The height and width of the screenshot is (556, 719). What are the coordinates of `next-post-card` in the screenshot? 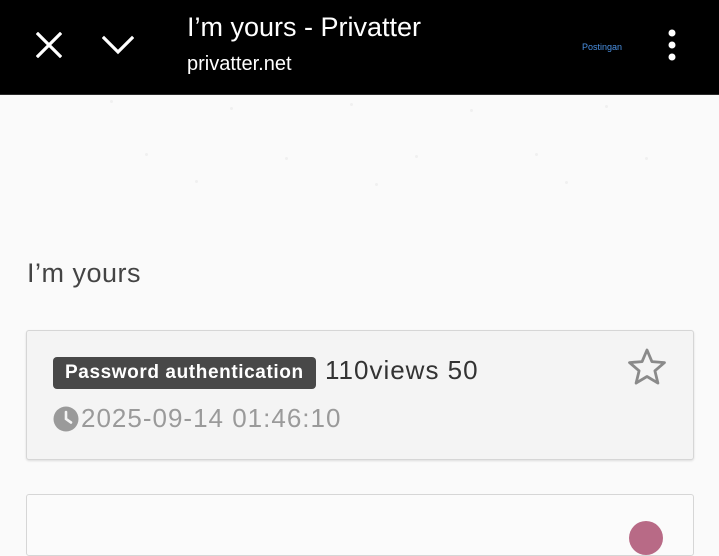 It's located at (360, 525).